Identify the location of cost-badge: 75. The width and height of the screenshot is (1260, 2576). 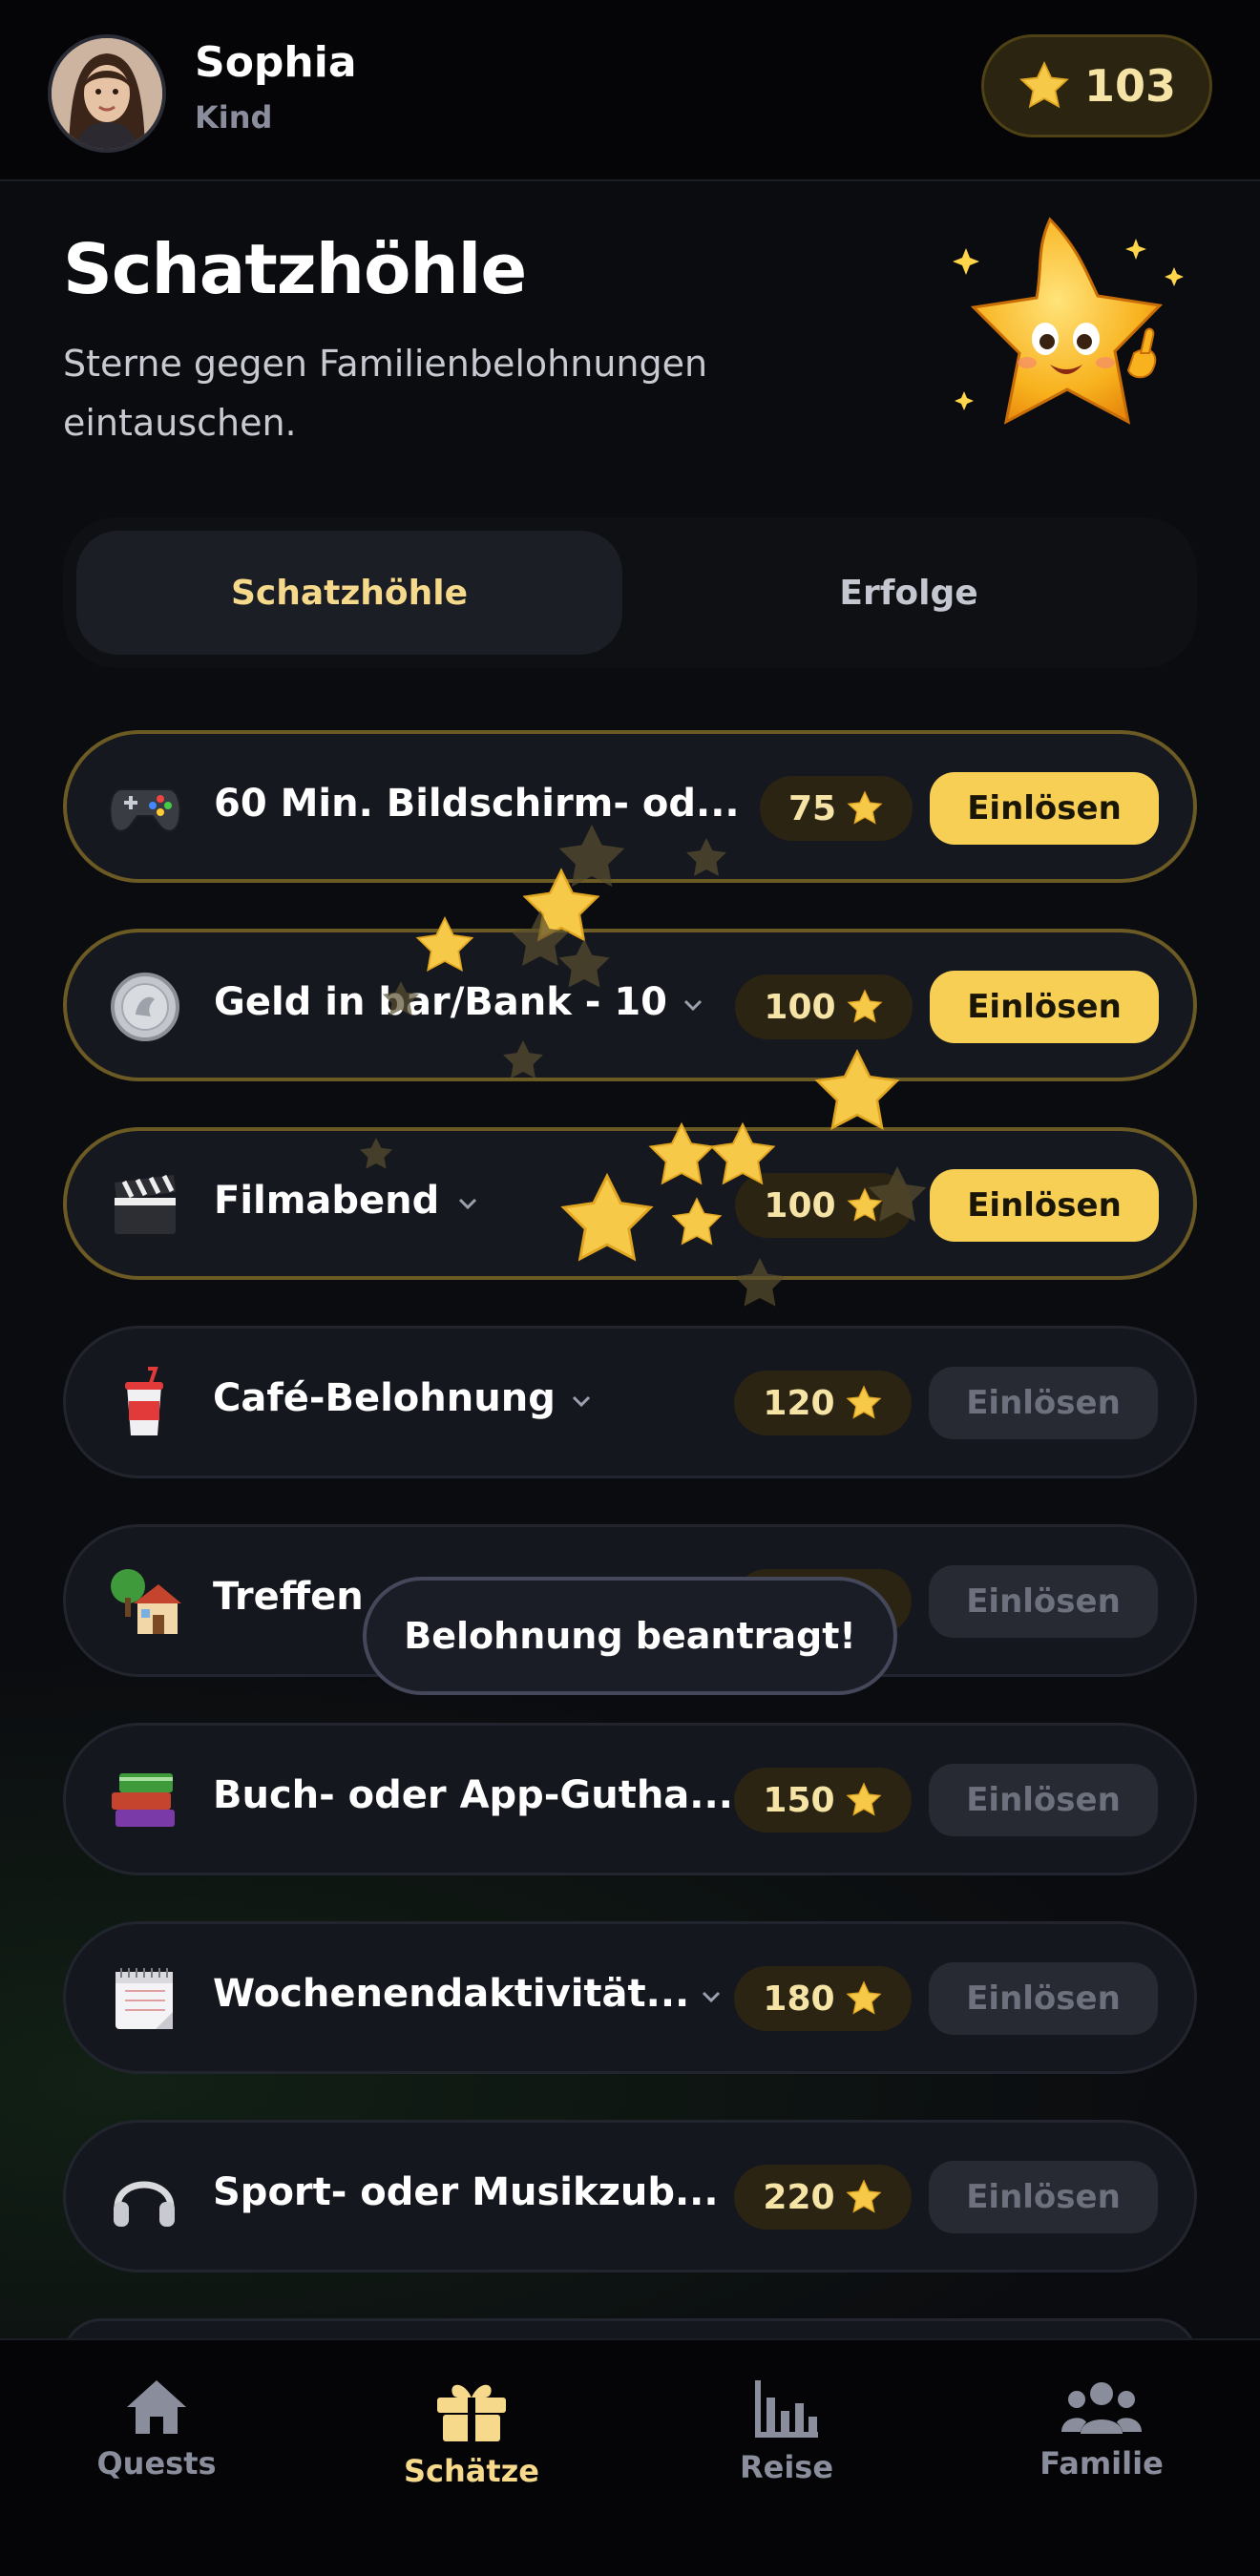
(837, 808).